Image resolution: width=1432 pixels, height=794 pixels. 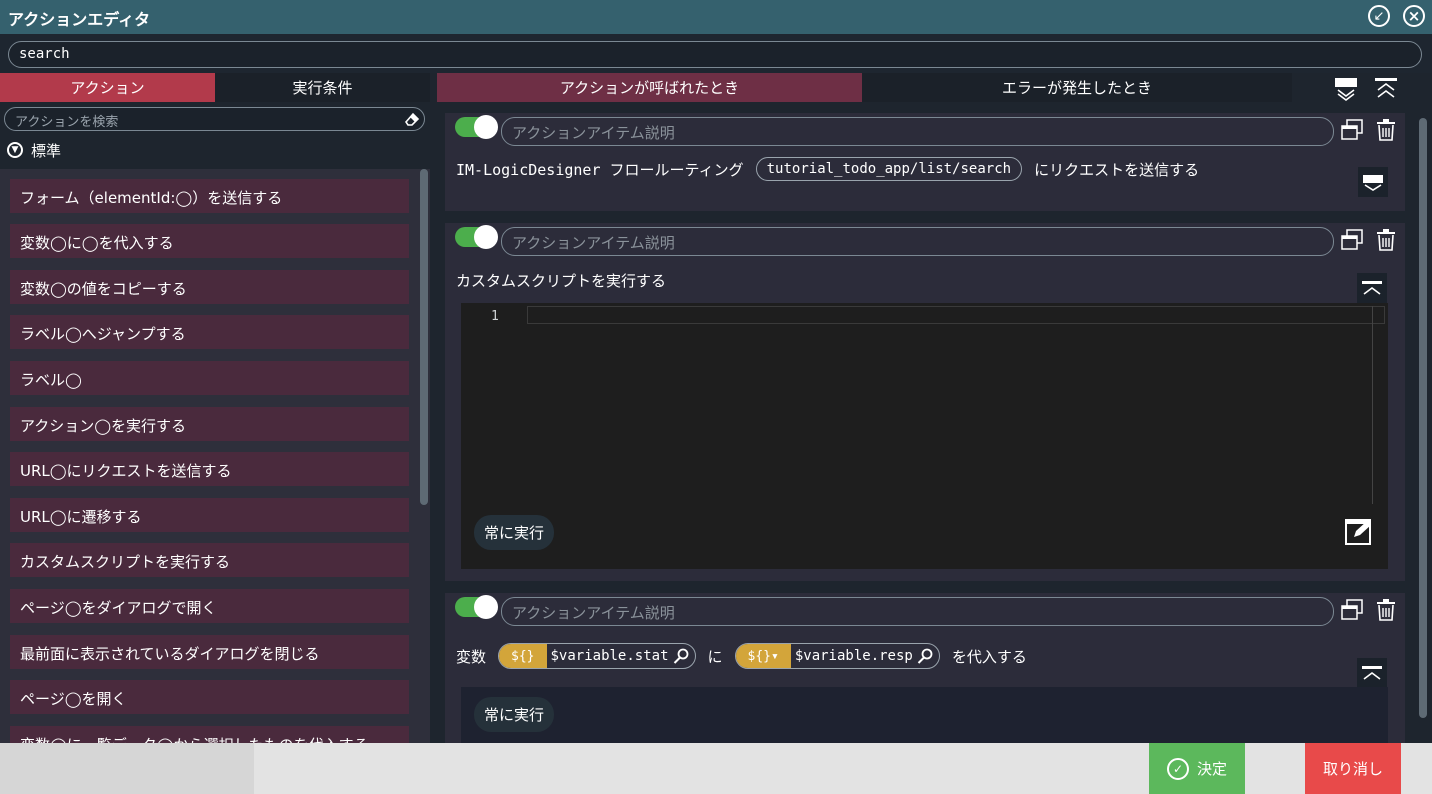 I want to click on category-standard: ▼ 標準, so click(x=215, y=150).